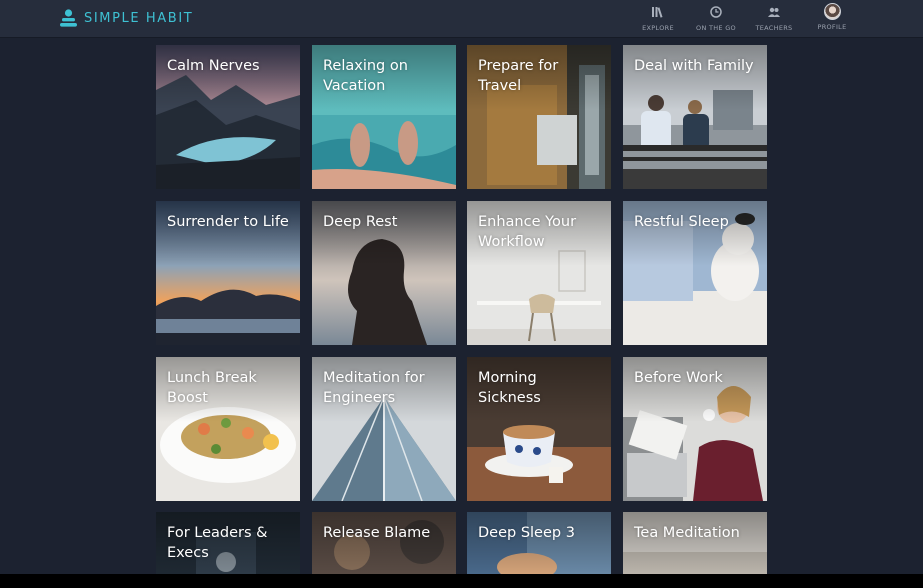 This screenshot has height=588, width=923. I want to click on tile-title: Release Blame, so click(377, 533).